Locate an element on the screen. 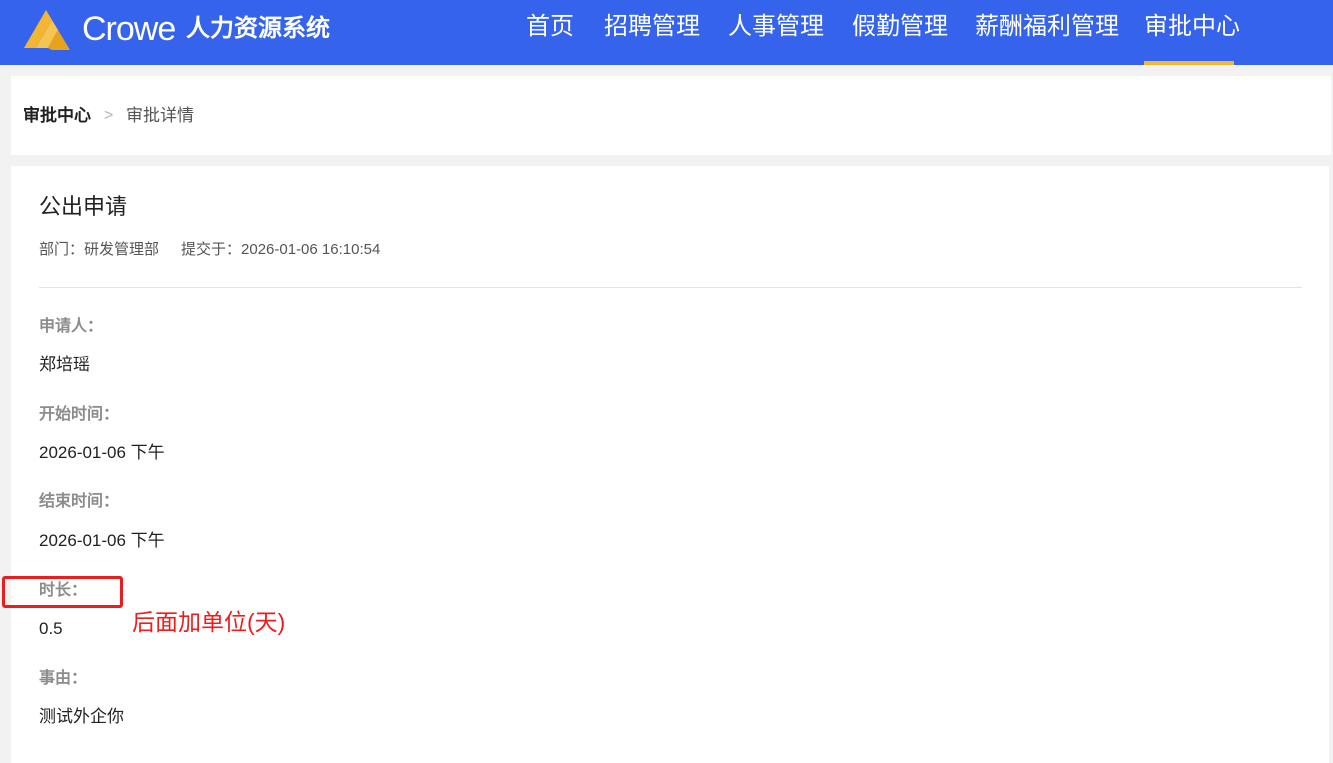 The width and height of the screenshot is (1333, 763). start-time-label: 开始时间： is located at coordinates (79, 414).